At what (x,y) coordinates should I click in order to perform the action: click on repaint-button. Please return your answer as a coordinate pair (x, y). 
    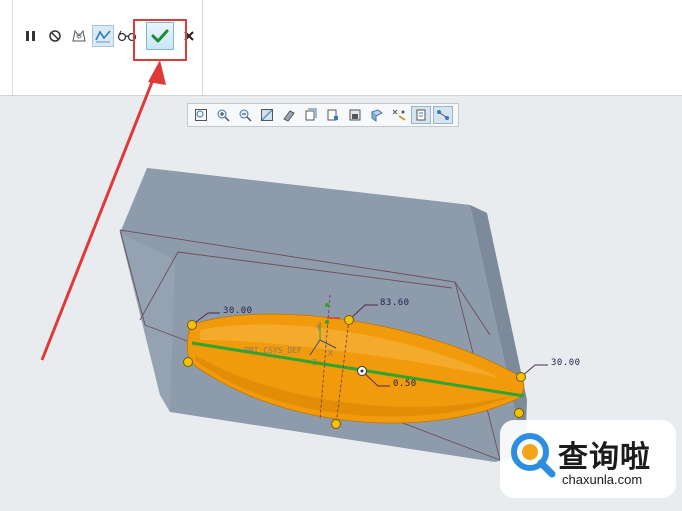
    Looking at the image, I should click on (267, 115).